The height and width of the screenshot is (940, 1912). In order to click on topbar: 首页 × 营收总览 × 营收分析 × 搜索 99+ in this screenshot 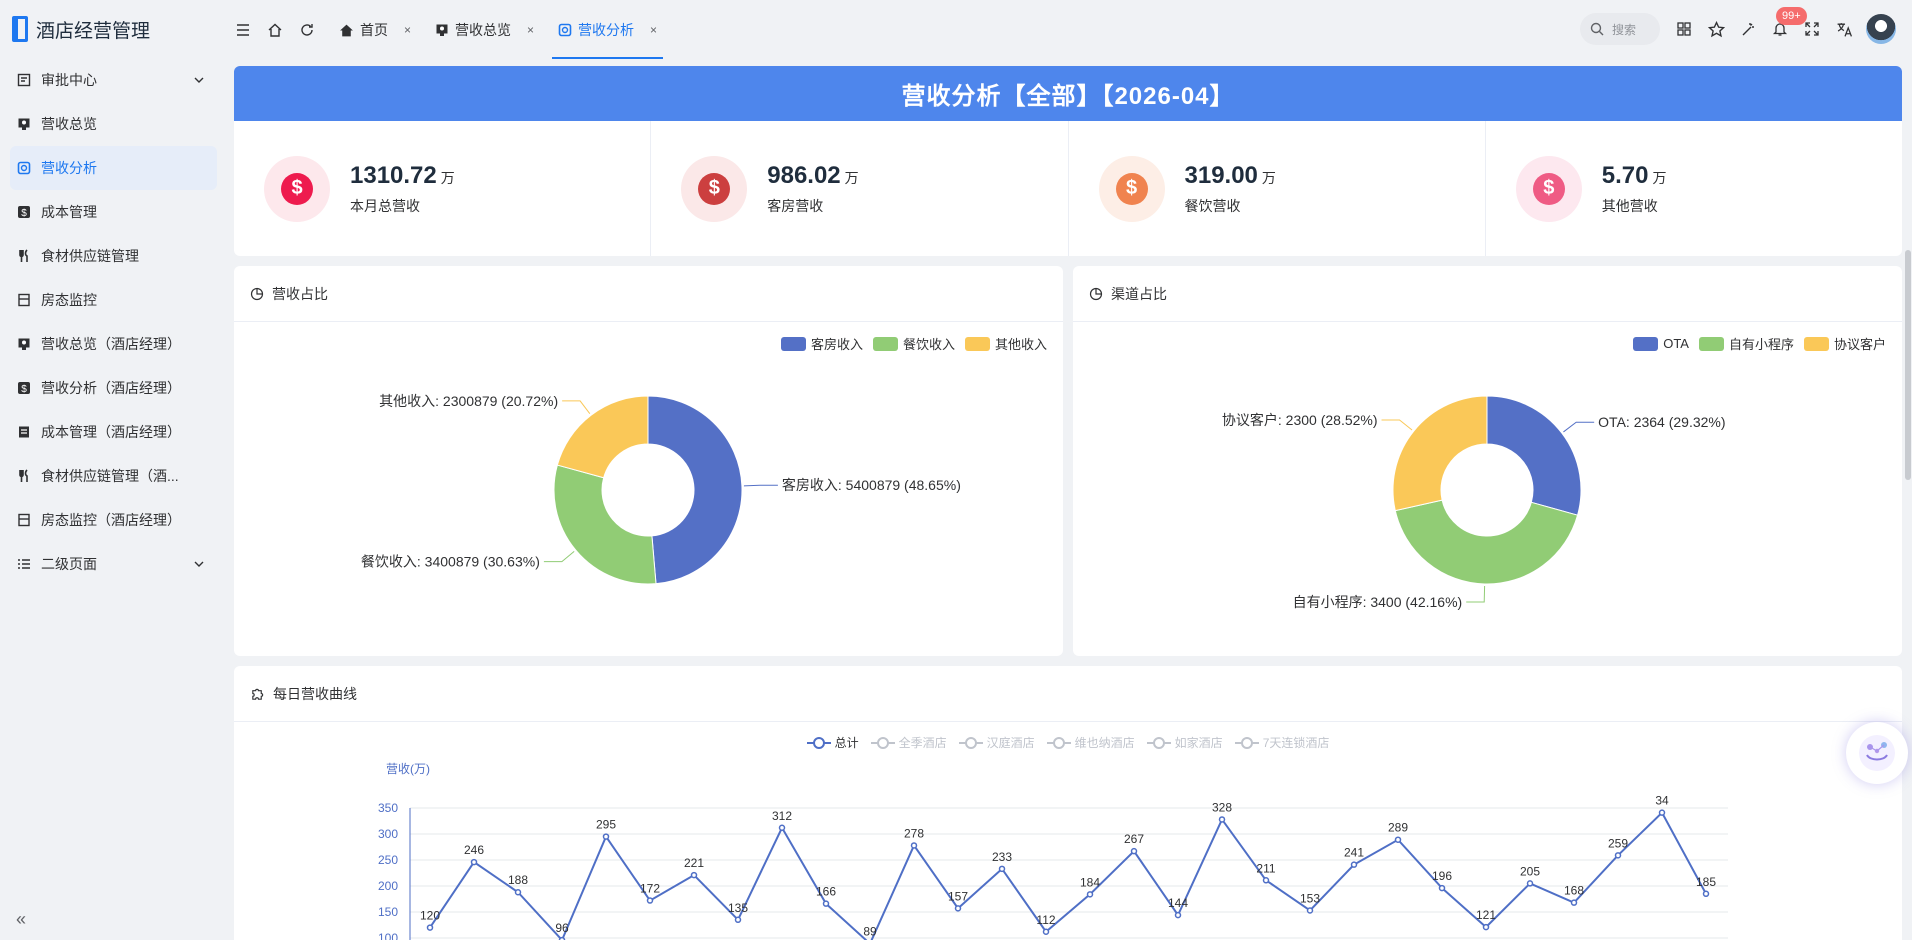, I will do `click(1069, 30)`.